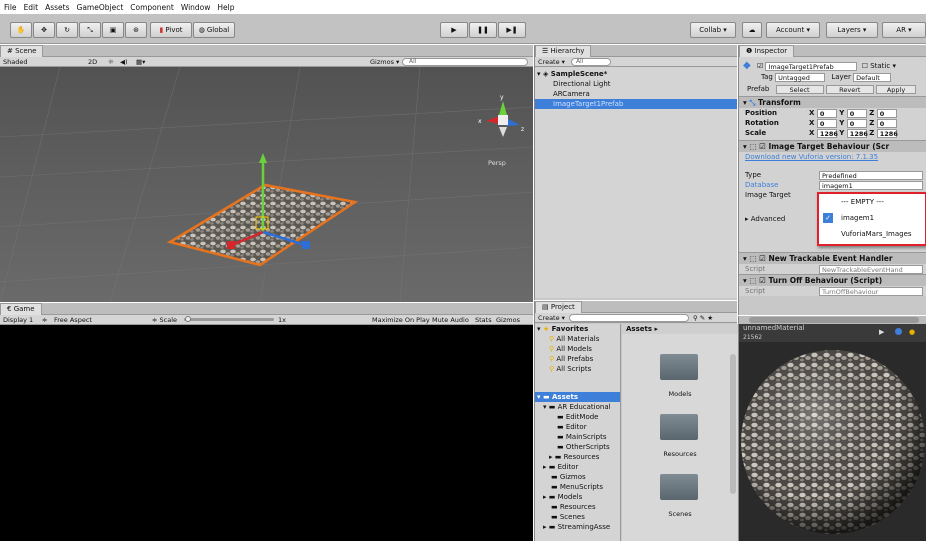 This screenshot has width=926, height=541. What do you see at coordinates (100, 7) in the screenshot?
I see `menu-gameobject: GameObject` at bounding box center [100, 7].